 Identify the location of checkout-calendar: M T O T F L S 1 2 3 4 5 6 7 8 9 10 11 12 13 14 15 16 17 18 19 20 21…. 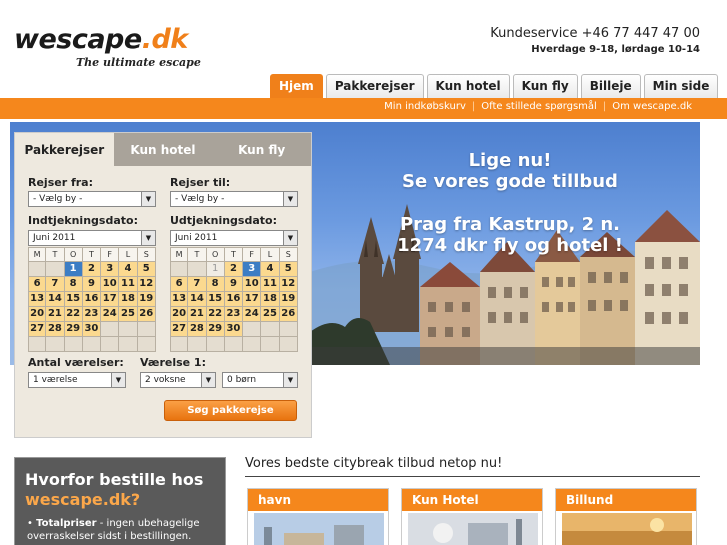
(234, 299).